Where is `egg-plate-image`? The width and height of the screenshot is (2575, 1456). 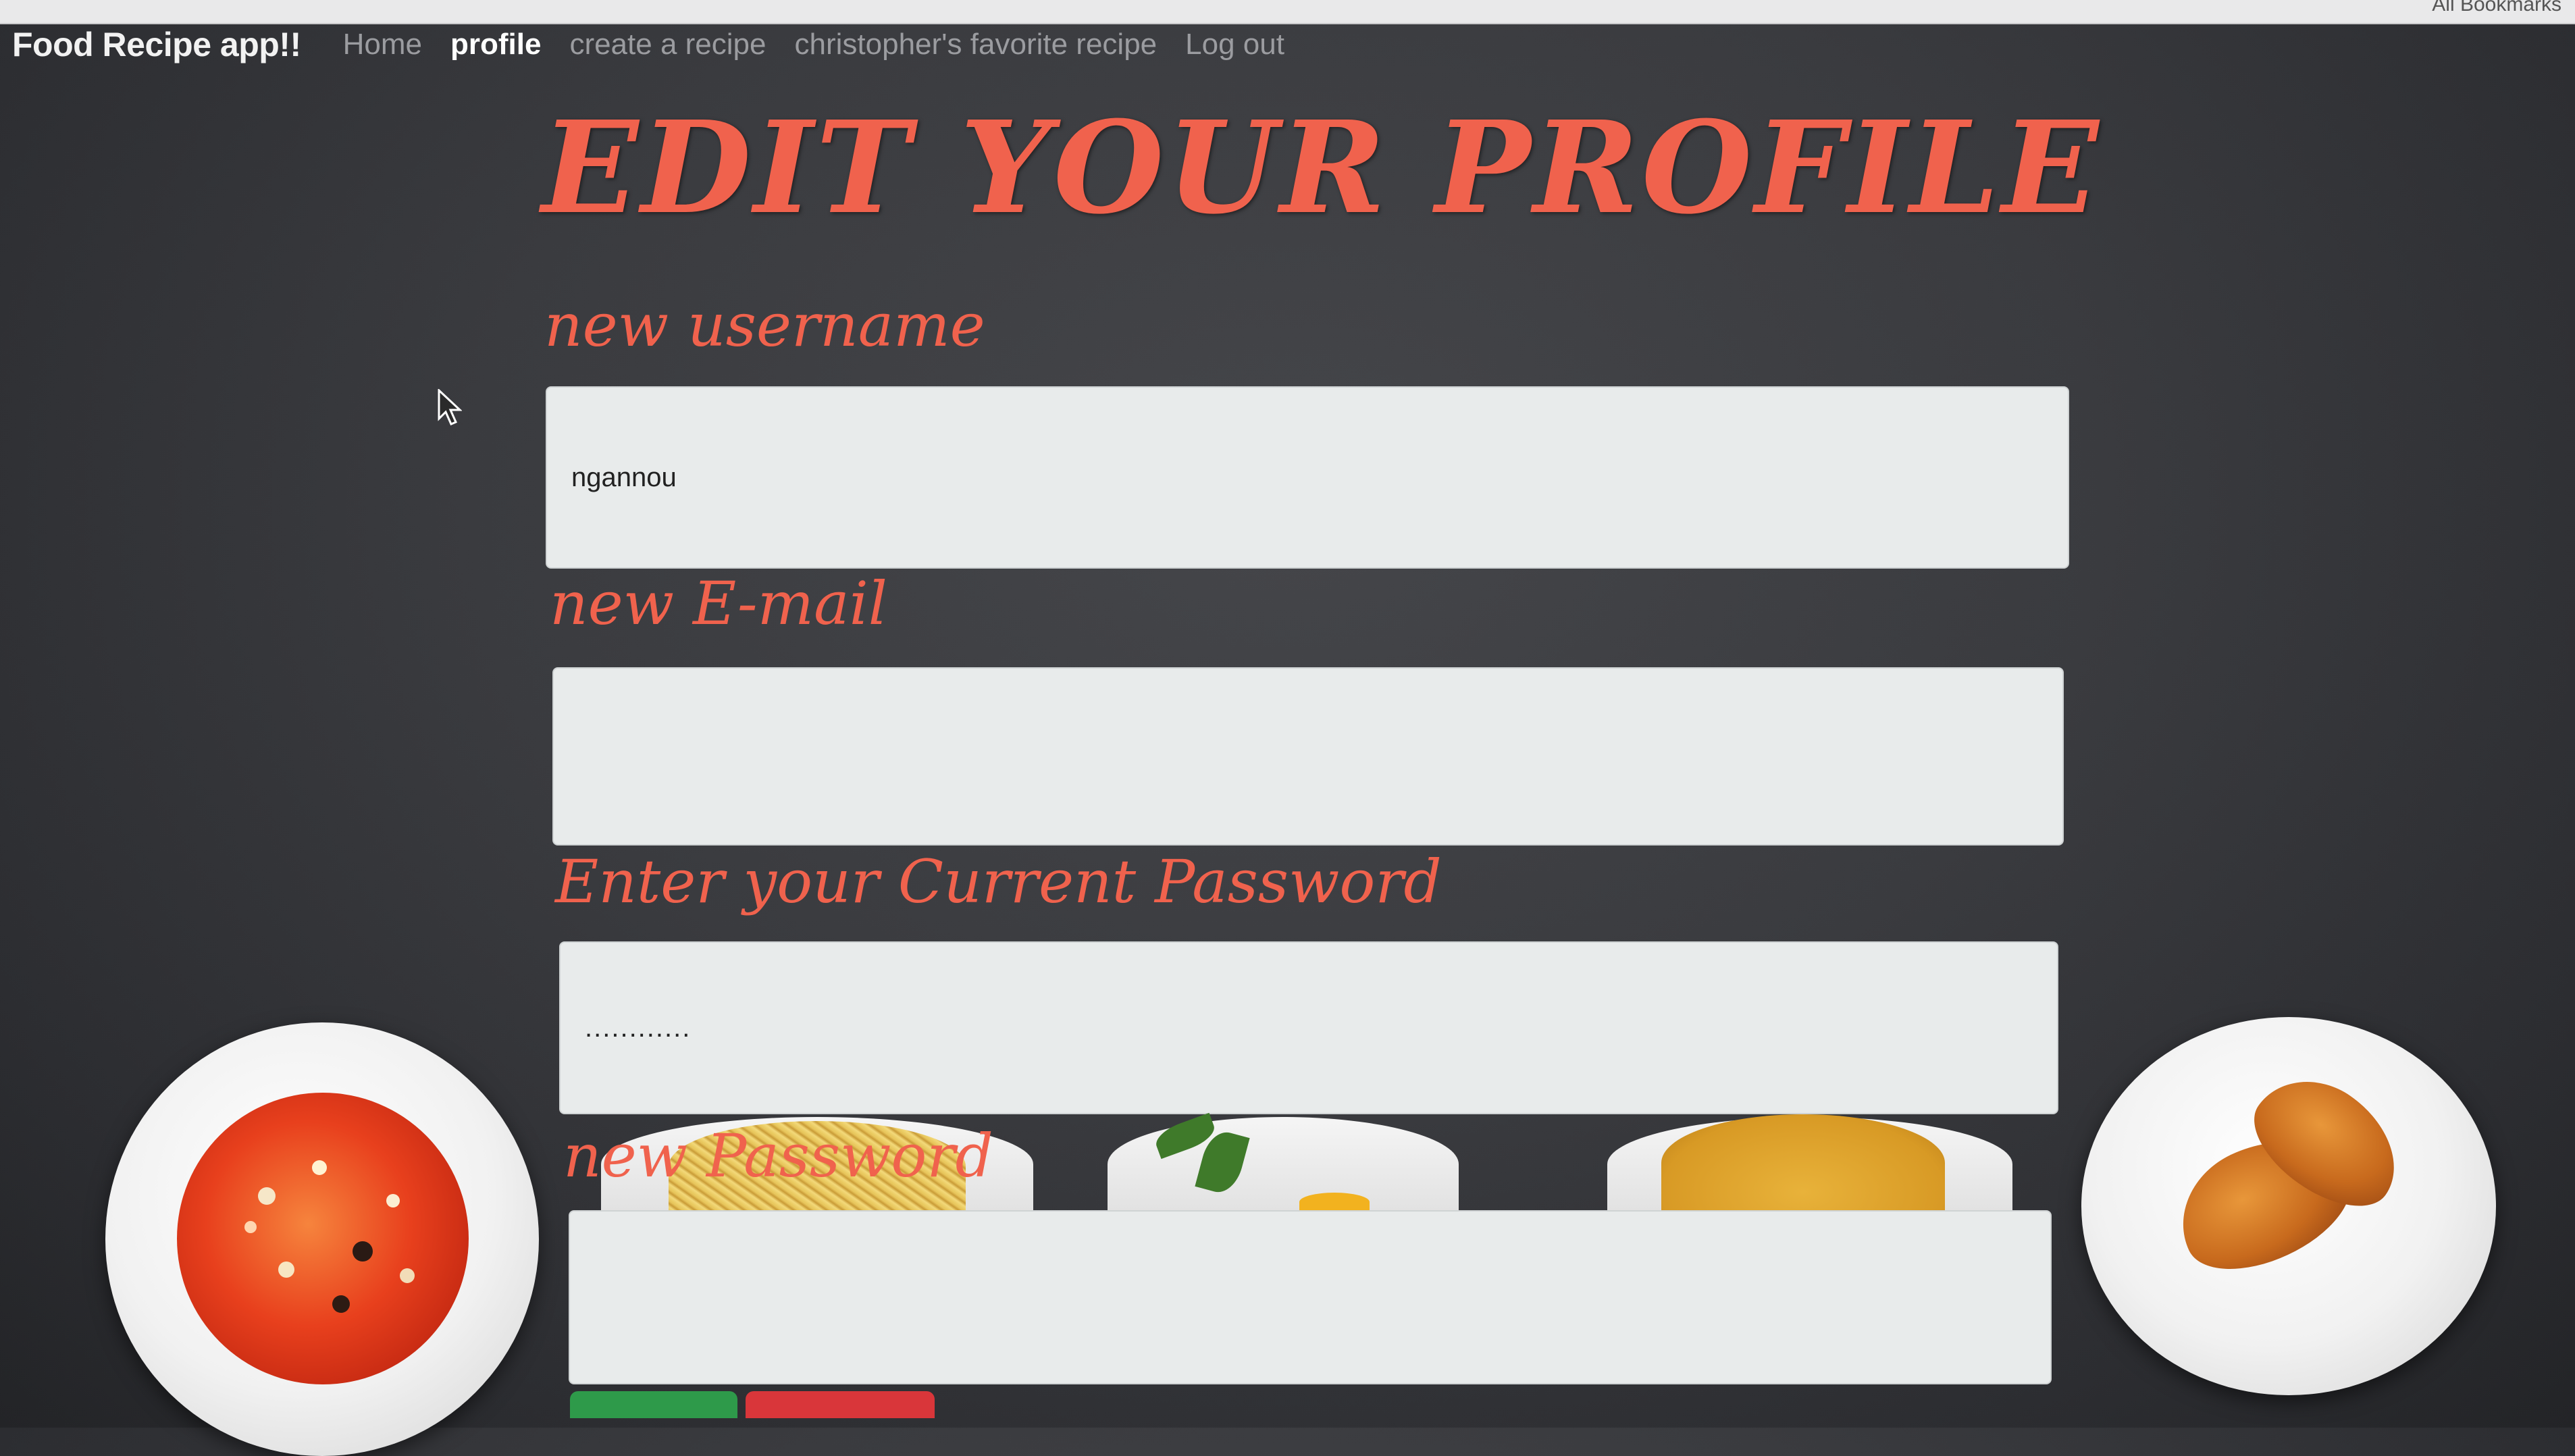
egg-plate-image is located at coordinates (1283, 1164).